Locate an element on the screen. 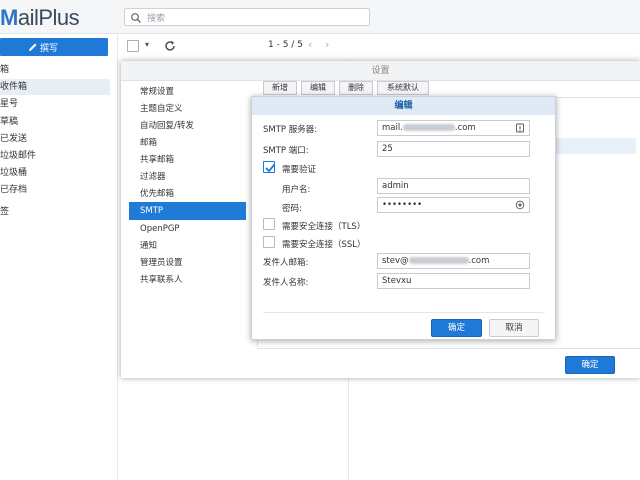 The height and width of the screenshot is (480, 640). ssl-label: 需要安全连接（SSL） is located at coordinates (324, 245).